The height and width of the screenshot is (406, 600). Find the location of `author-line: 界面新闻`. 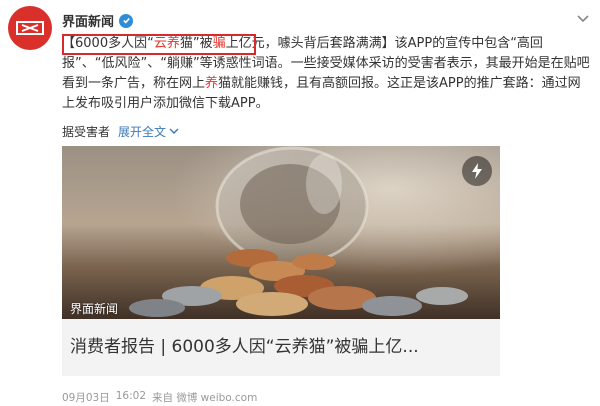

author-line: 界面新闻 is located at coordinates (98, 20).